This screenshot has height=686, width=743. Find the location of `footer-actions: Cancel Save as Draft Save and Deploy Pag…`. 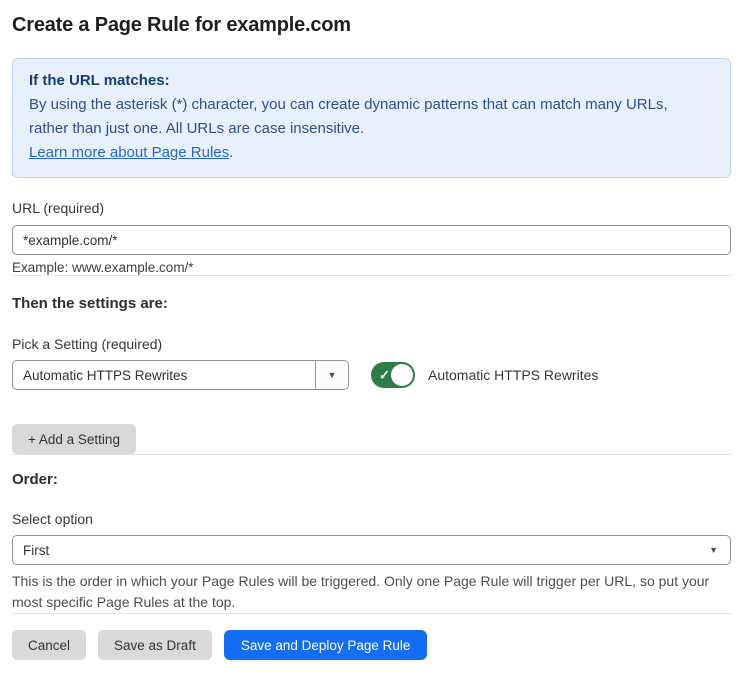

footer-actions: Cancel Save as Draft Save and Deploy Pag… is located at coordinates (371, 645).